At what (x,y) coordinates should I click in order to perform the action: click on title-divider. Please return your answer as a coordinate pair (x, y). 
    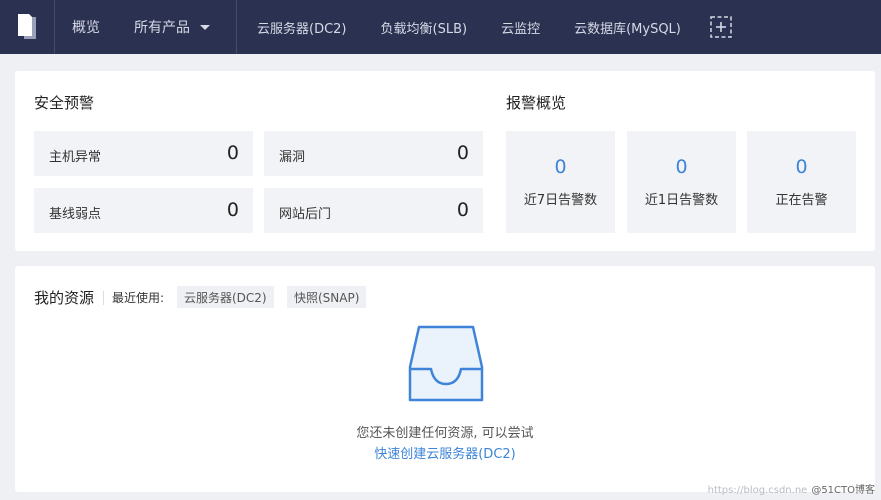
    Looking at the image, I should click on (103, 298).